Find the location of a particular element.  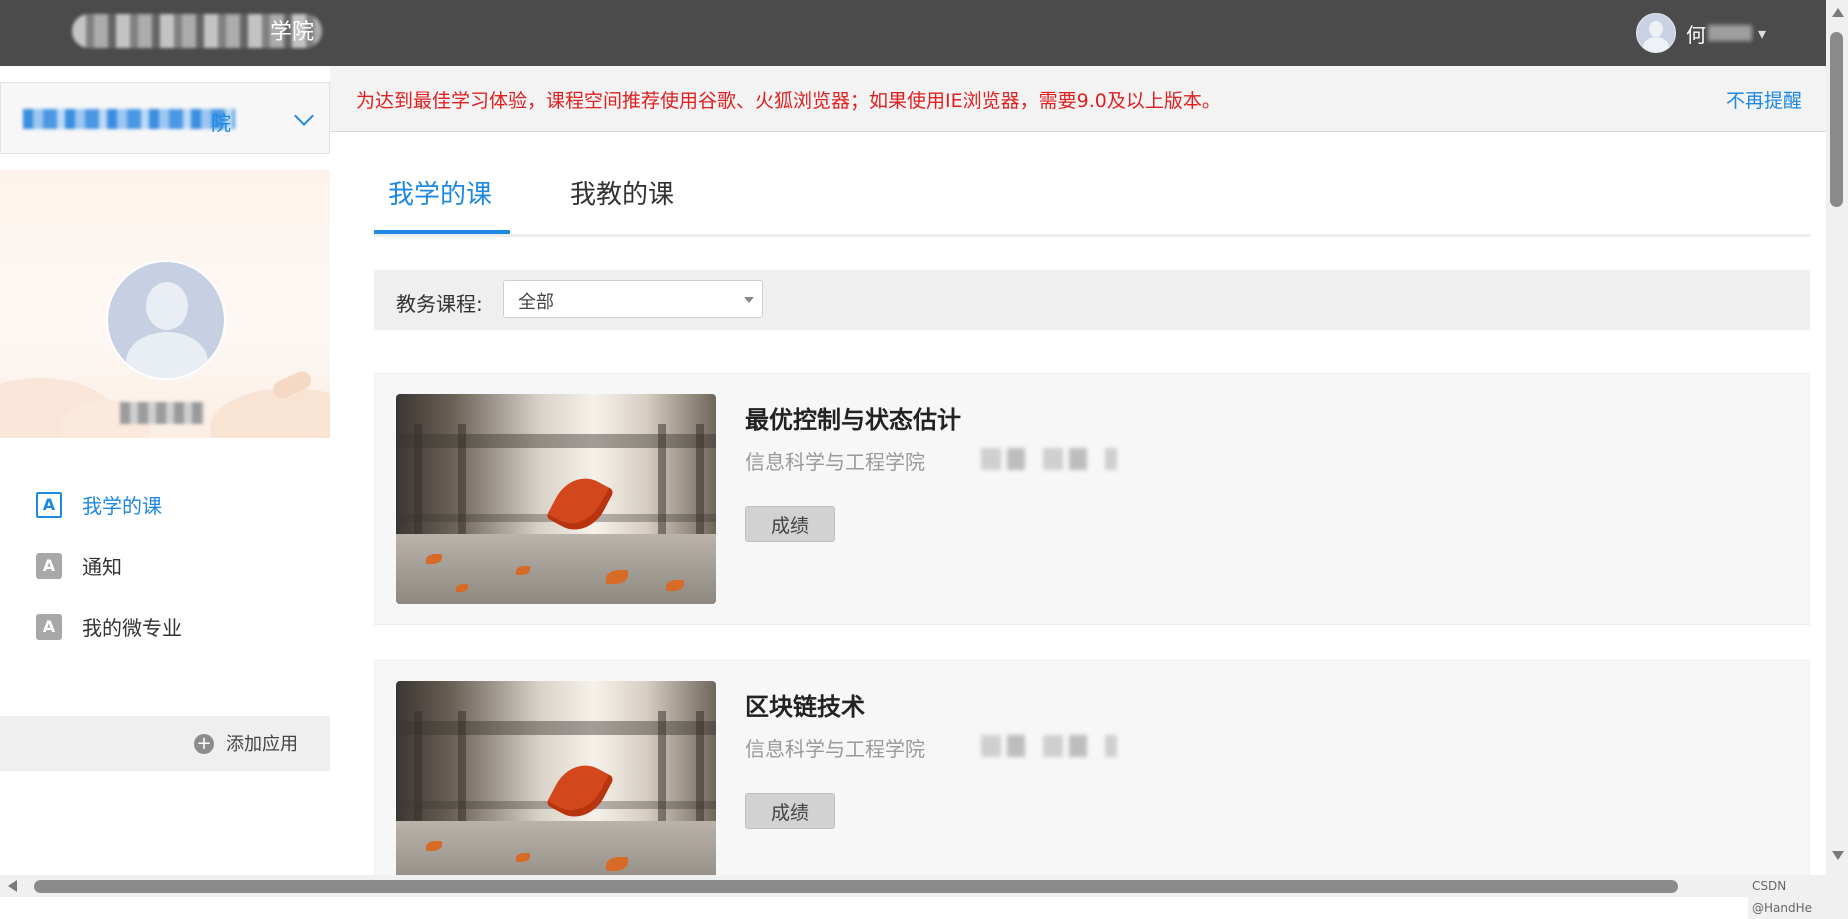

school-selector: 院 is located at coordinates (165, 118).